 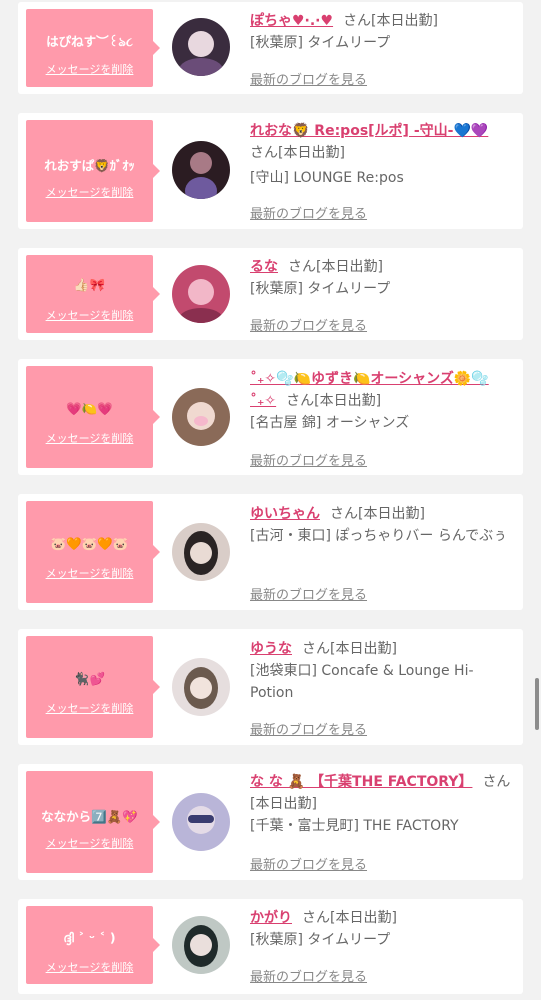 What do you see at coordinates (380, 32) in the screenshot?
I see `entry-info: ぽちゃ♥︎·.·♥︎ さん[本日出勤] [秋葉原] タイムリープ` at bounding box center [380, 32].